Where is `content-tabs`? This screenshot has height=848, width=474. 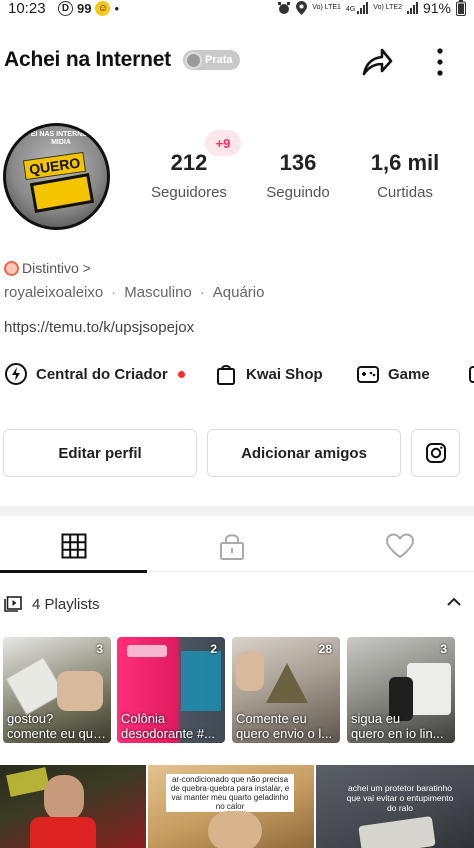 content-tabs is located at coordinates (237, 546).